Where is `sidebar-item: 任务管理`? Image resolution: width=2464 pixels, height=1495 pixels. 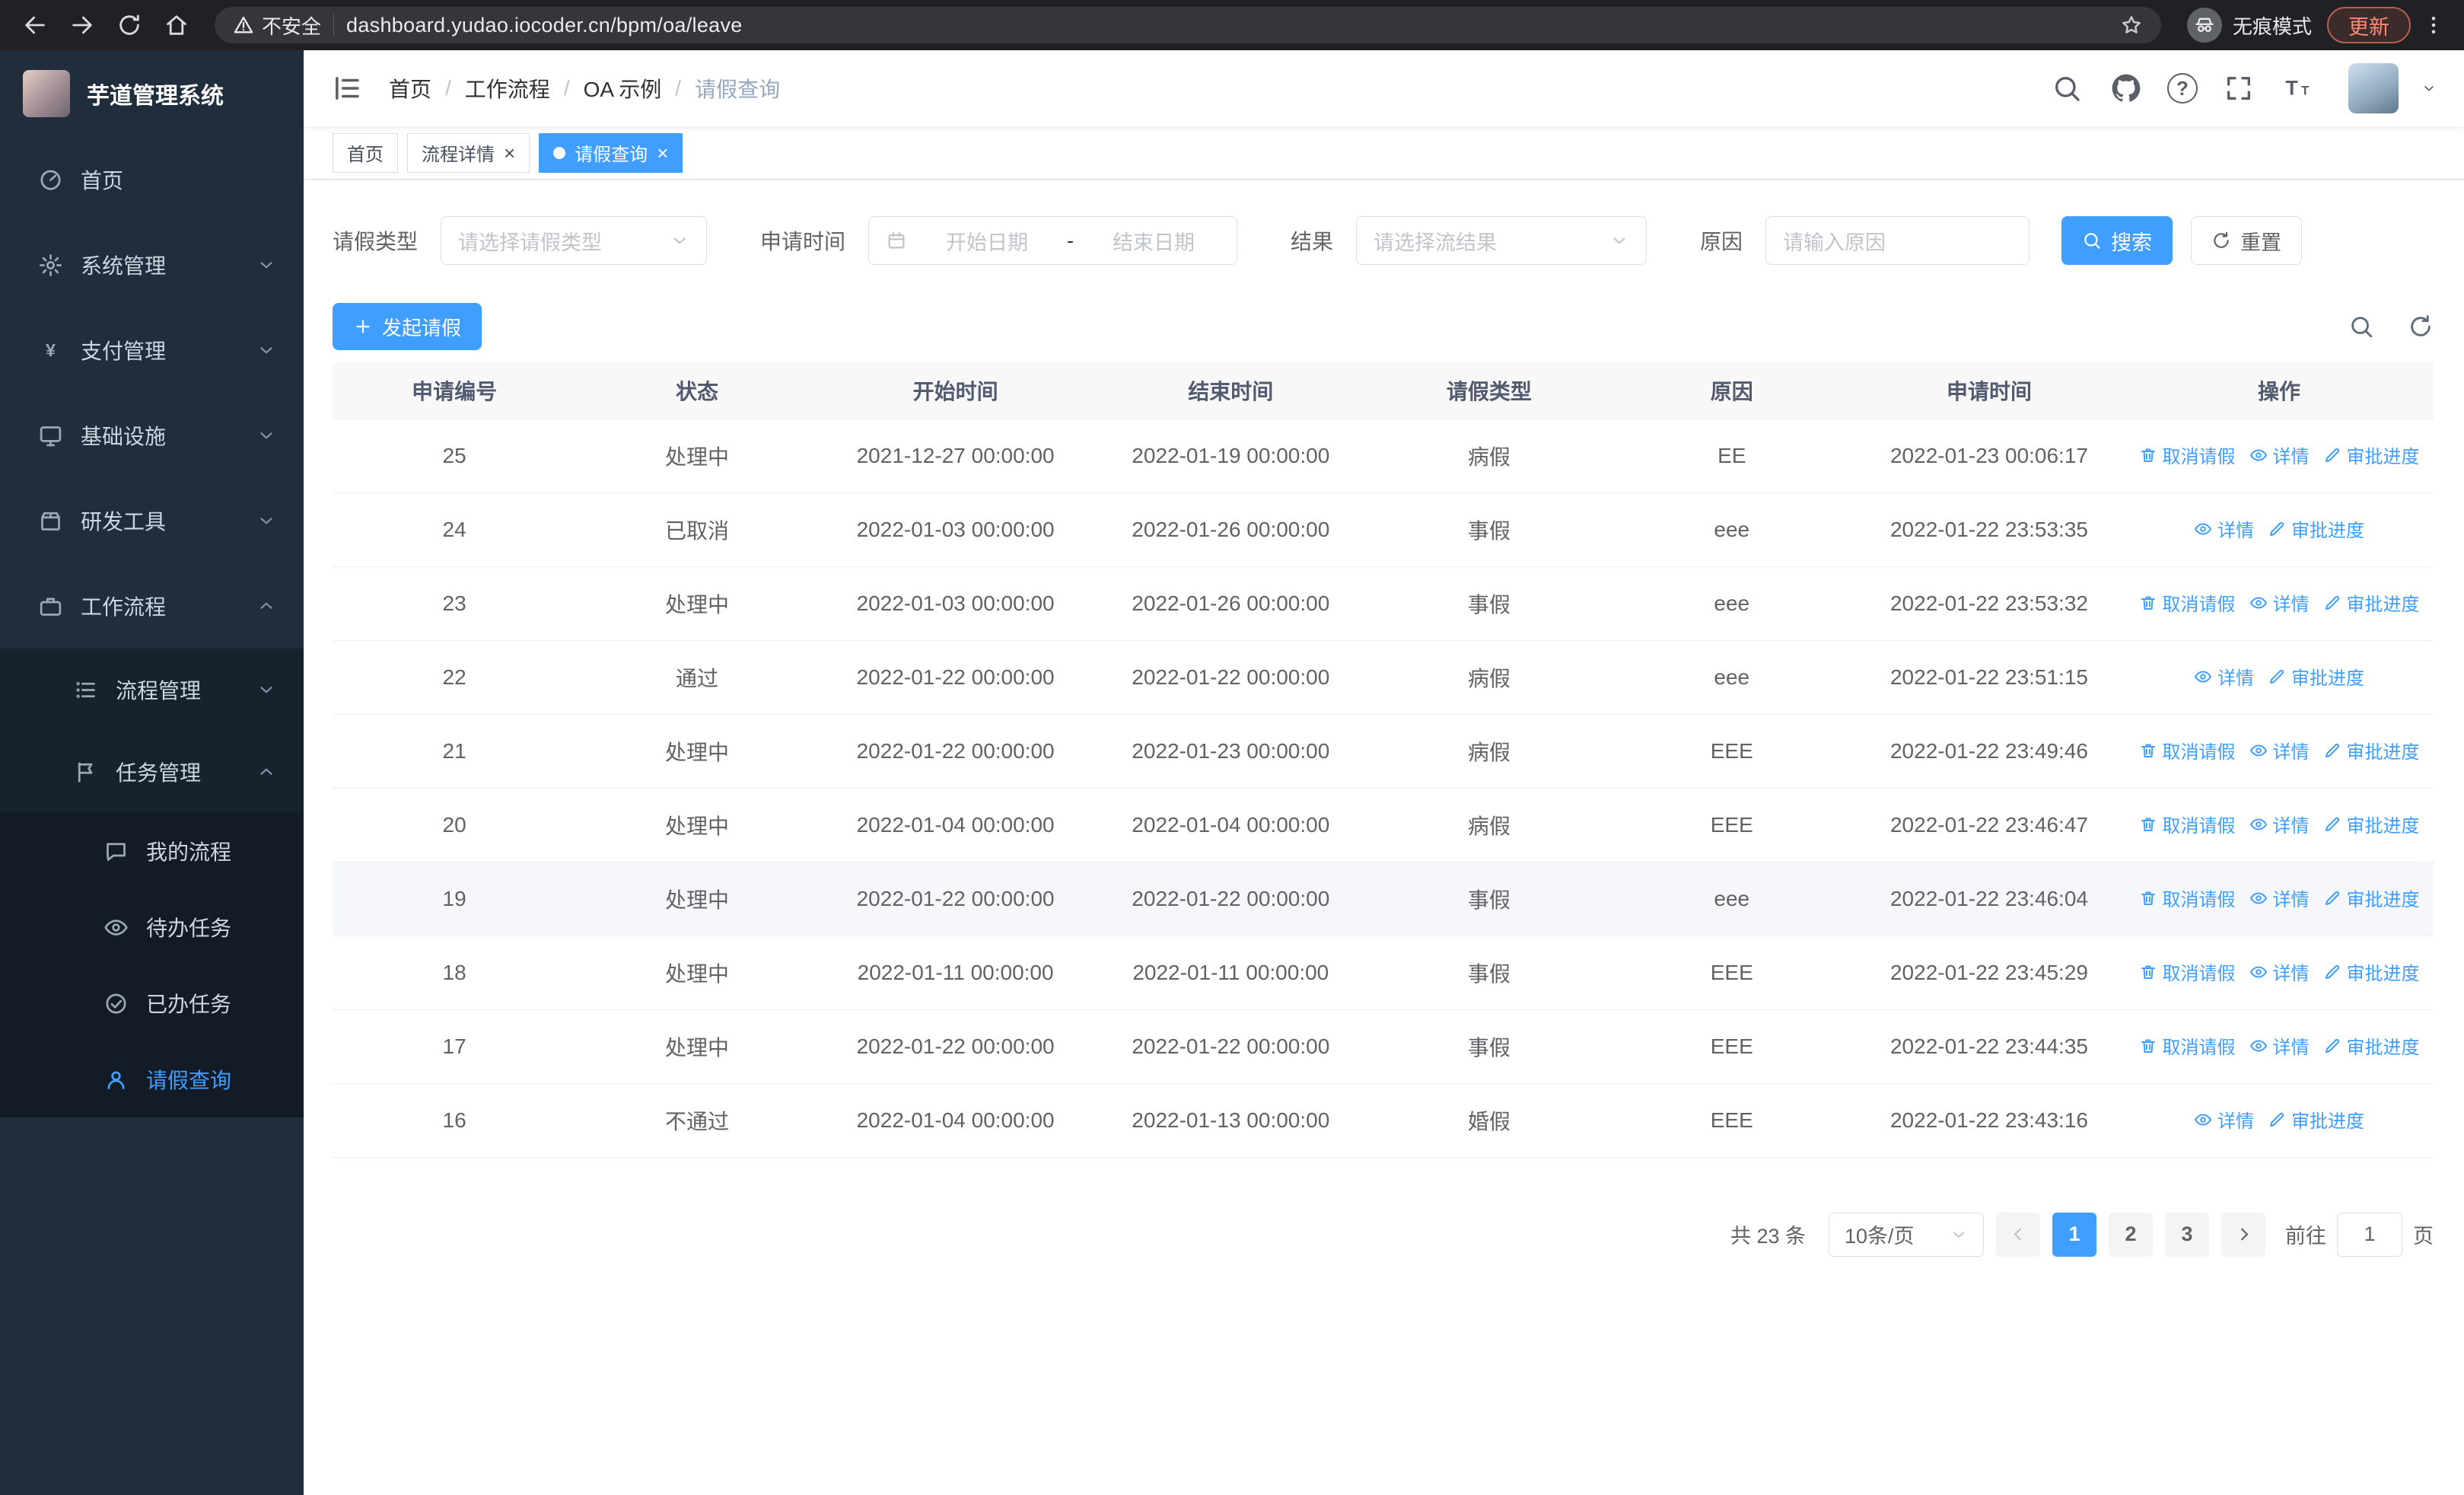
sidebar-item: 任务管理 is located at coordinates (152, 772).